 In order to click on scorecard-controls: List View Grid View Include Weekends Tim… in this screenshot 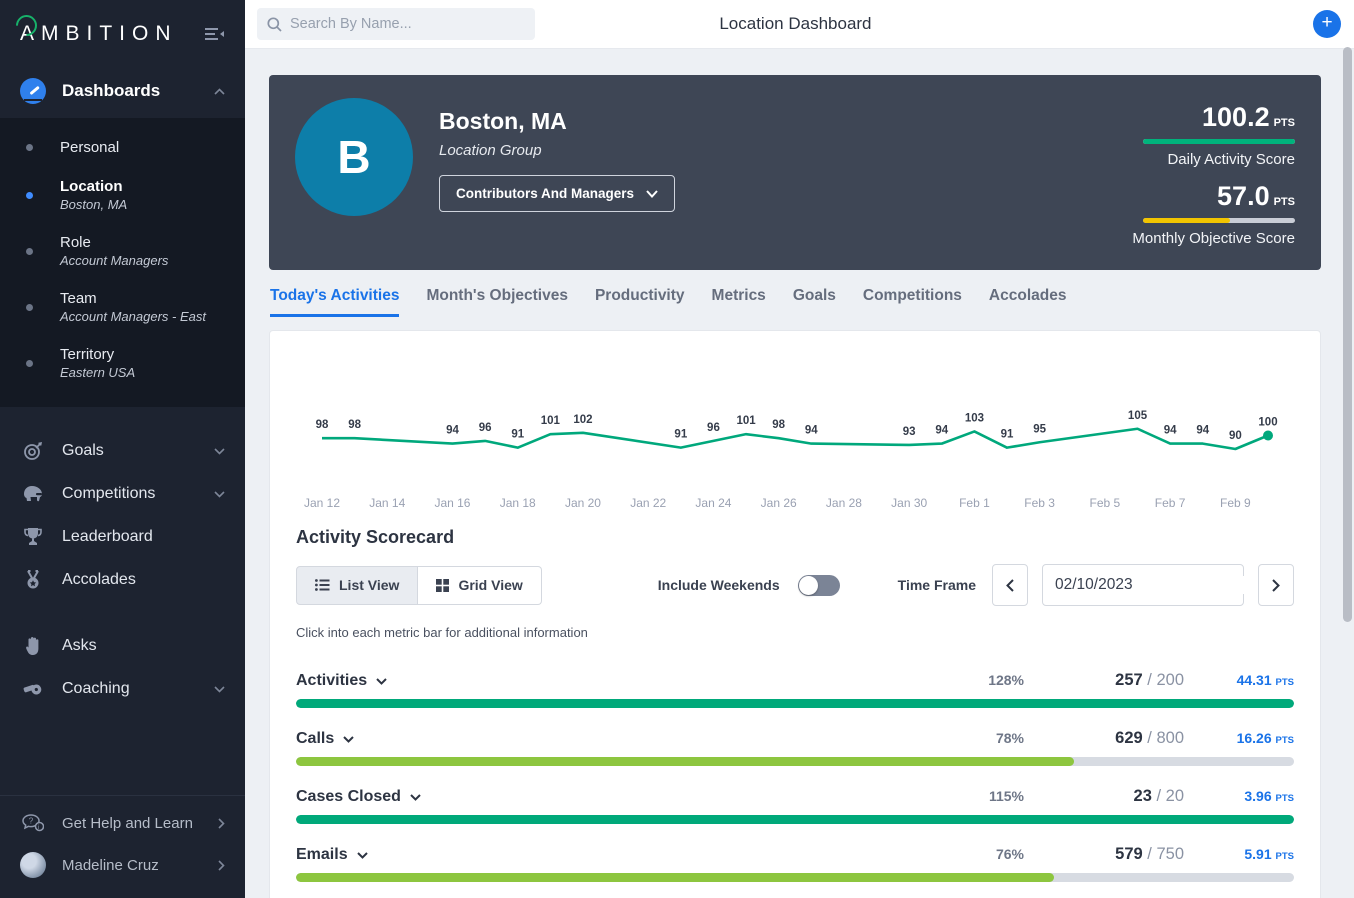, I will do `click(795, 585)`.